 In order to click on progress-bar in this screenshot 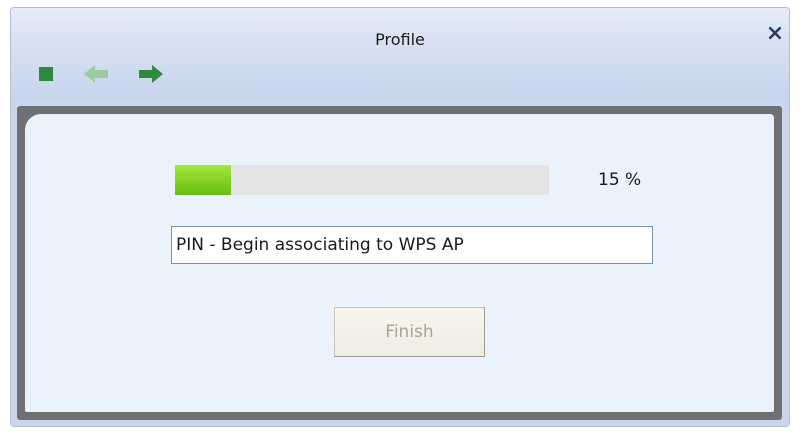, I will do `click(362, 180)`.